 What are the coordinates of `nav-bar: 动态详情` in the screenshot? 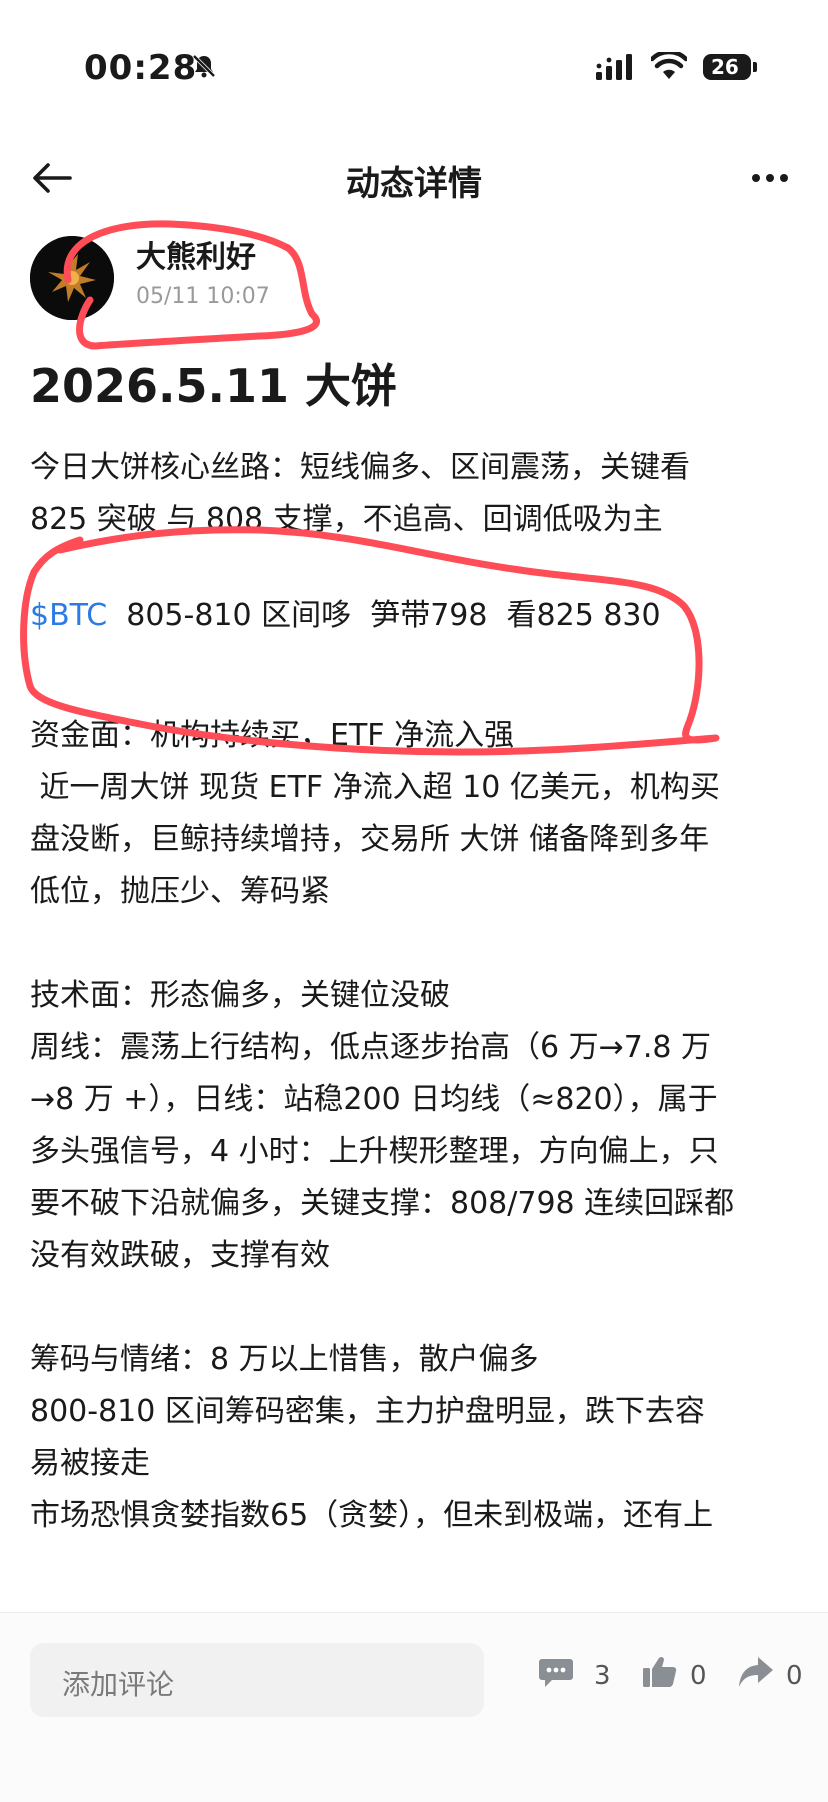 It's located at (414, 180).